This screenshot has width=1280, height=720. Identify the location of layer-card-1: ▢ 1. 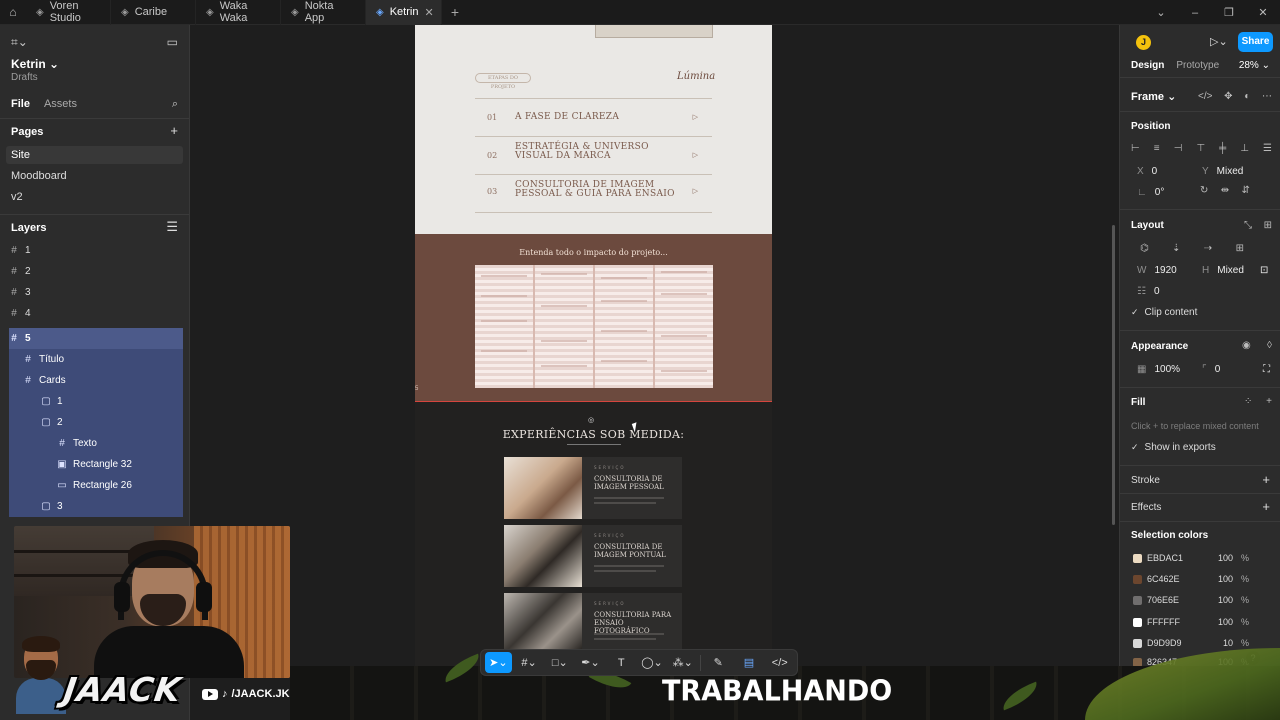
(96, 401).